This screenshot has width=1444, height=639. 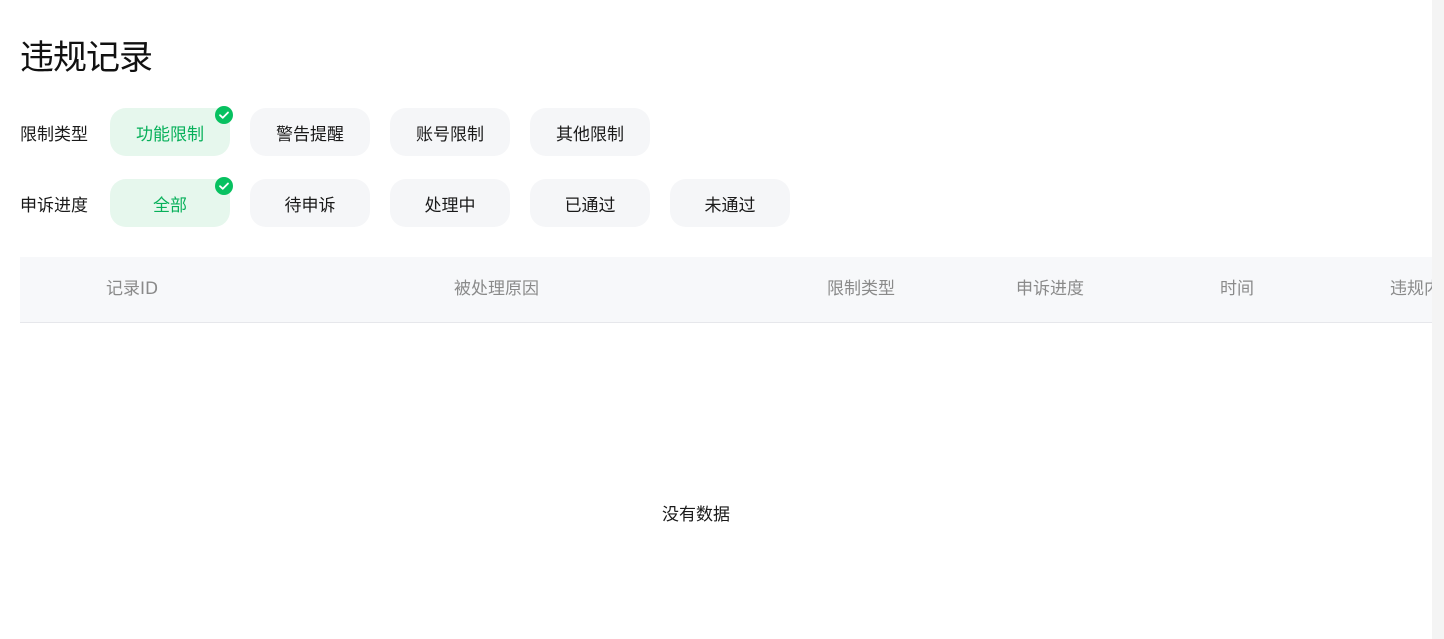 I want to click on chip-label: 功能限制, so click(x=170, y=134).